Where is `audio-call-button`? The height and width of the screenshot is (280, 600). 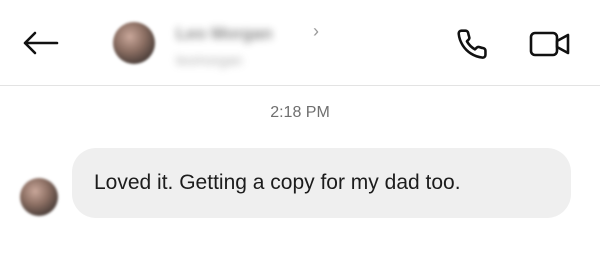 audio-call-button is located at coordinates (472, 44).